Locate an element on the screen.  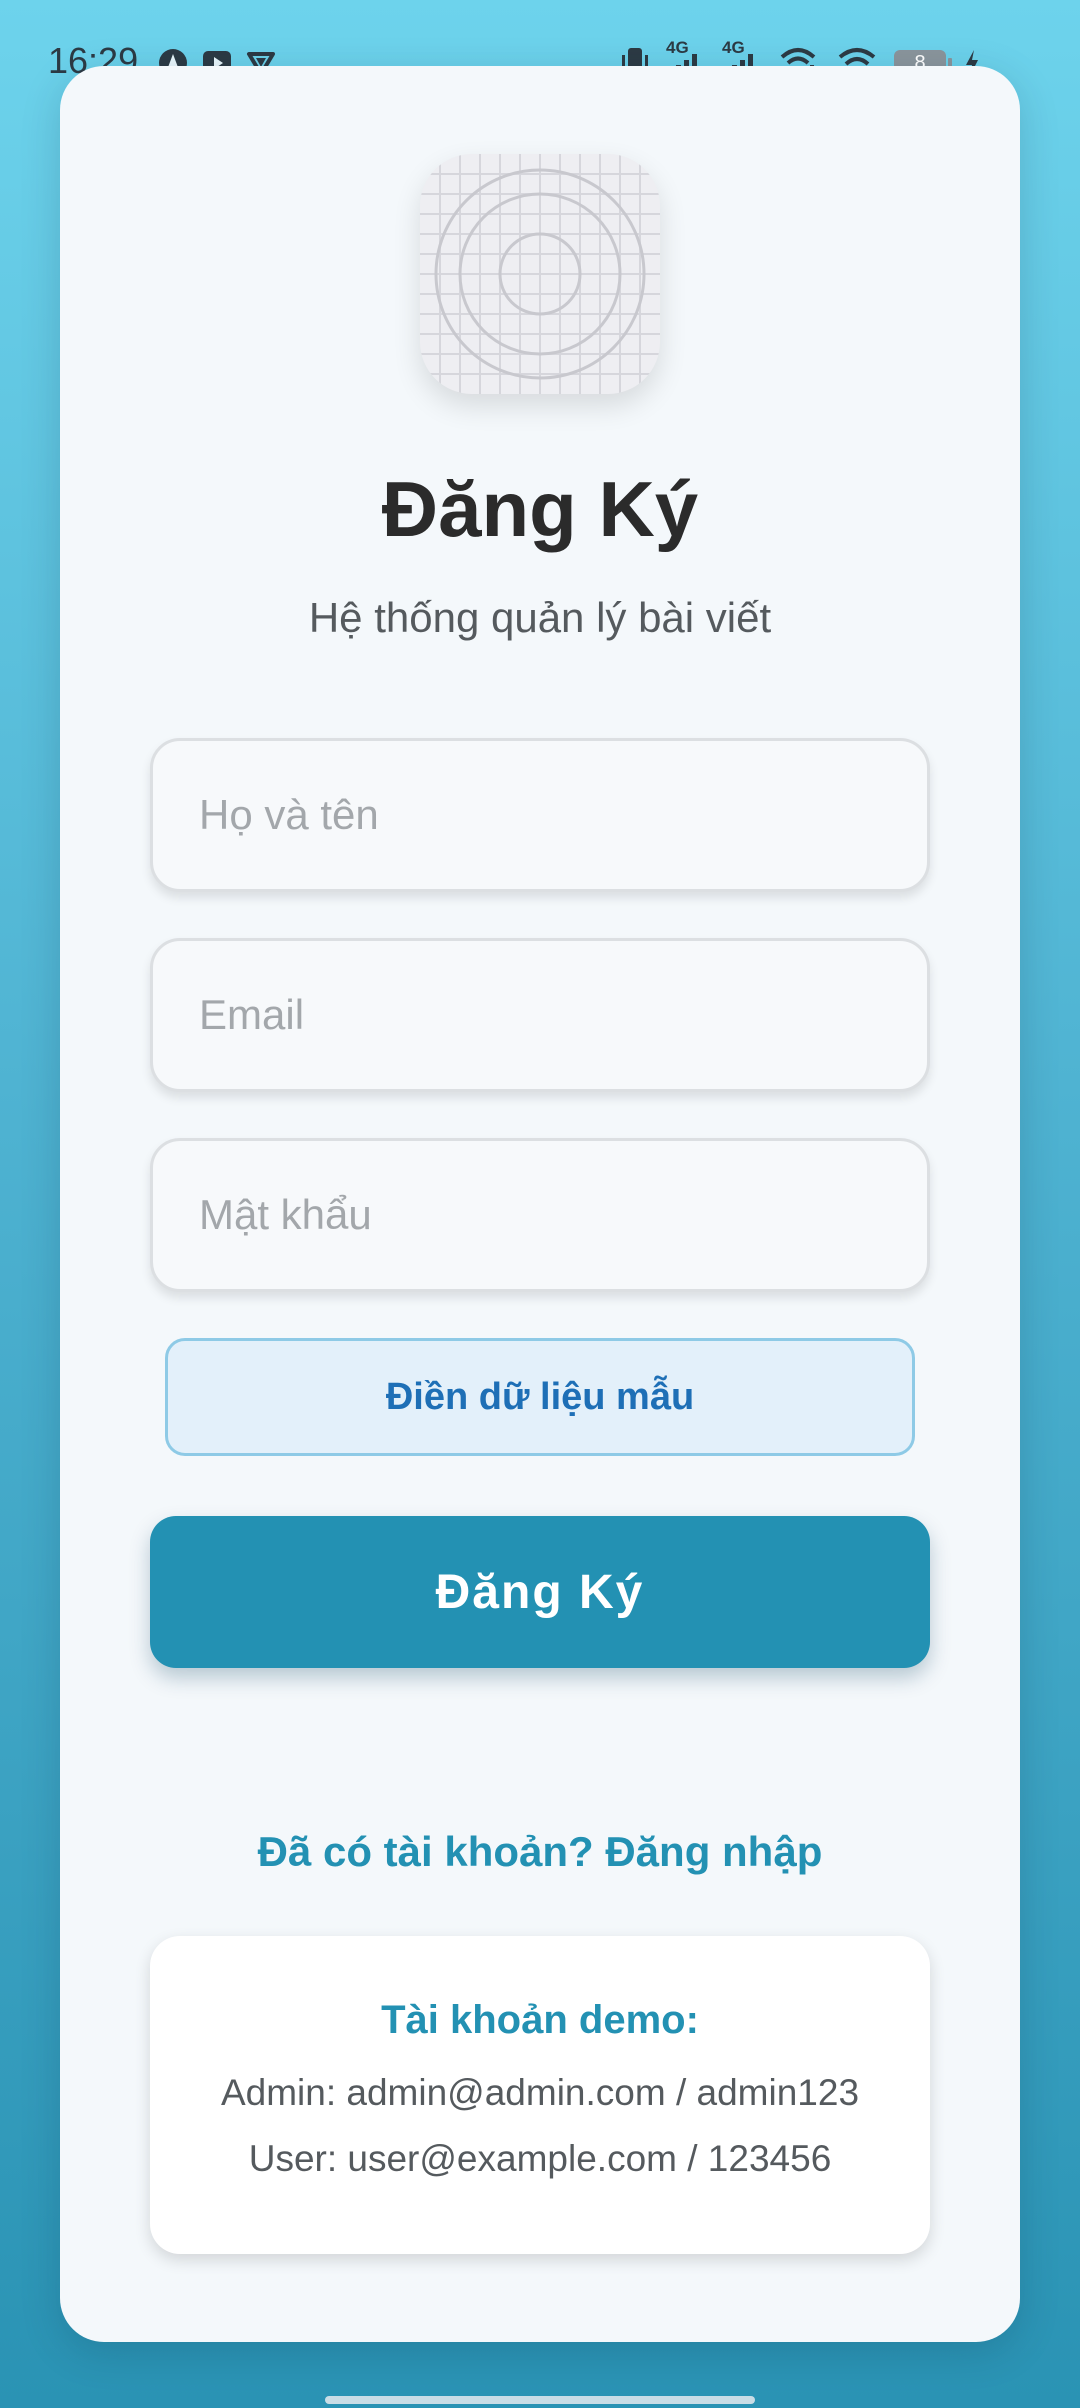
fill-sample-data-button: Điền dữ liệu mẫu is located at coordinates (540, 1397).